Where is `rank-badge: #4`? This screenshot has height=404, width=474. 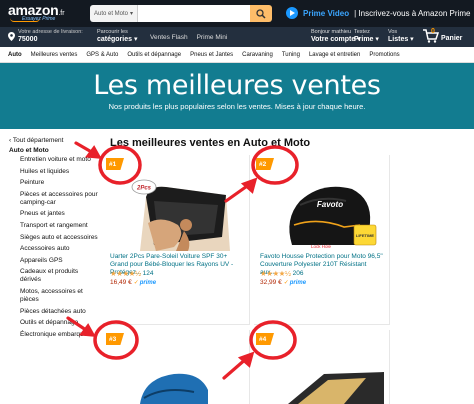
rank-badge: #4 is located at coordinates (265, 339).